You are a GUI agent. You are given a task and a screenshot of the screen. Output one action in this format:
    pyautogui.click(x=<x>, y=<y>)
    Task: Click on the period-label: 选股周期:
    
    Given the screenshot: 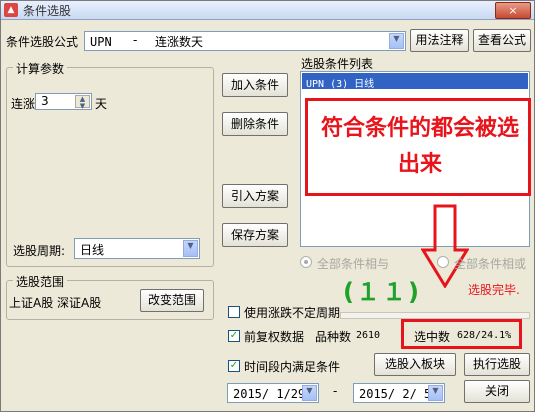 What is the action you would take?
    pyautogui.click(x=39, y=251)
    